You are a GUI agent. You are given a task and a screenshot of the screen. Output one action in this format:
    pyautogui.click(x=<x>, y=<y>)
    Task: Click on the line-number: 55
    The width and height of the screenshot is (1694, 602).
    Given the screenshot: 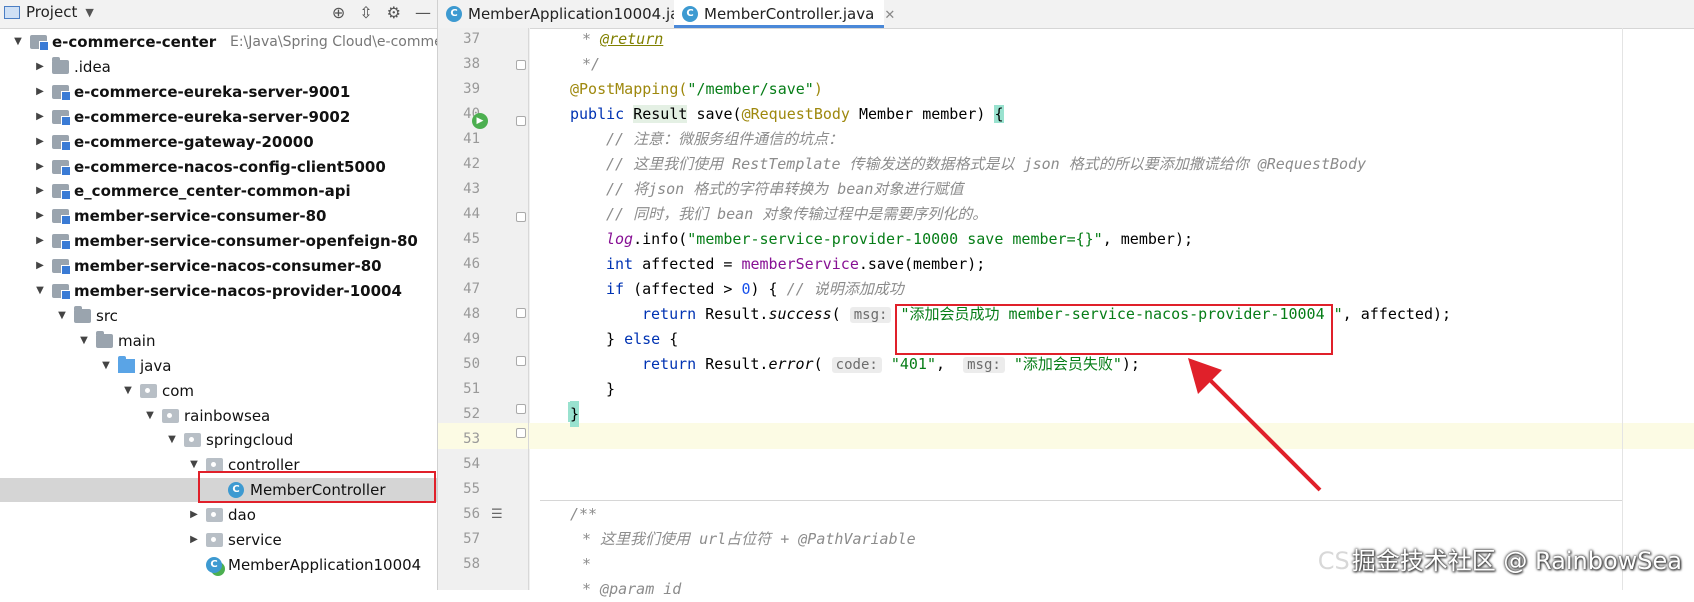 What is the action you would take?
    pyautogui.click(x=471, y=489)
    